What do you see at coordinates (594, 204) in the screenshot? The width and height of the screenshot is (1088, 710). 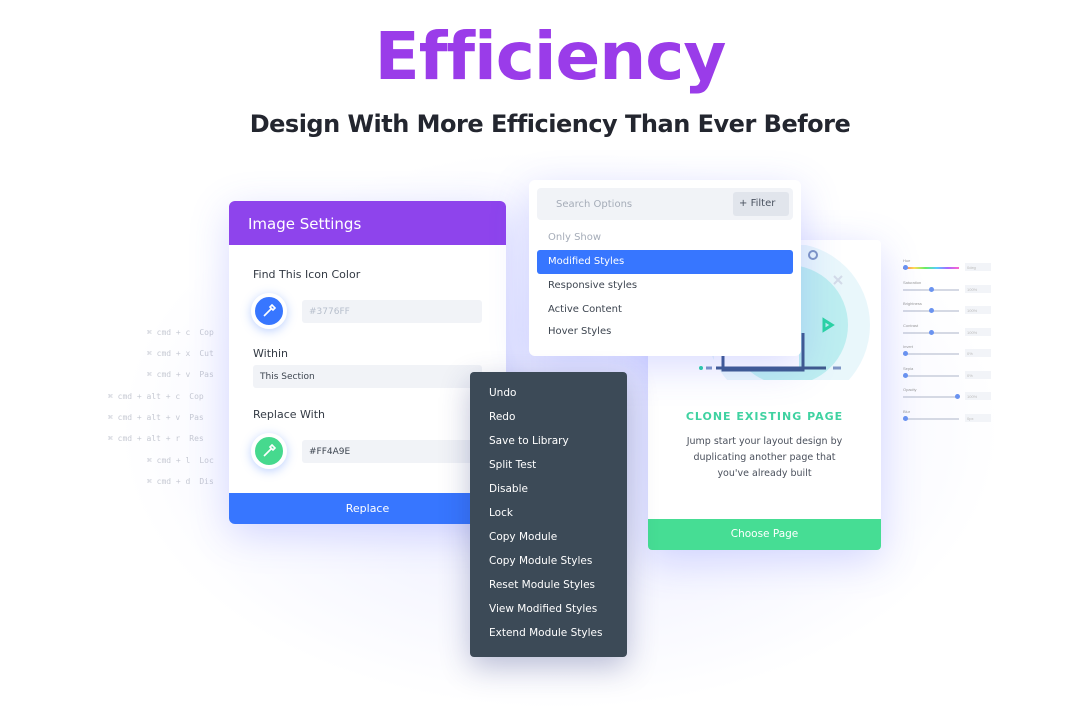 I see `search-placeholder: Search Options` at bounding box center [594, 204].